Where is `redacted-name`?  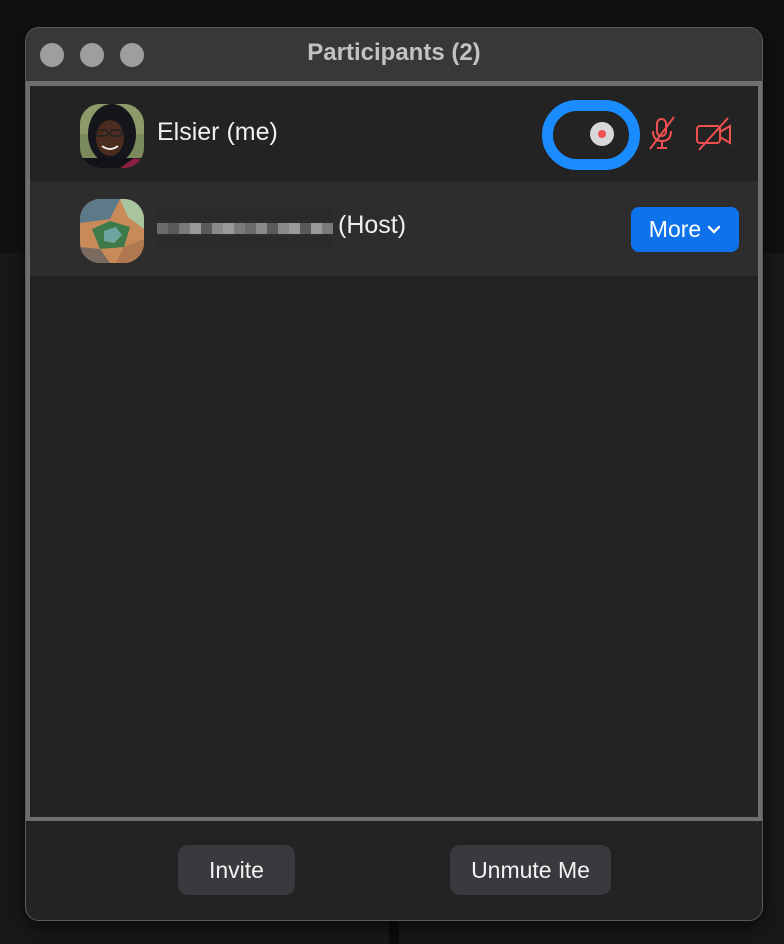 redacted-name is located at coordinates (245, 230).